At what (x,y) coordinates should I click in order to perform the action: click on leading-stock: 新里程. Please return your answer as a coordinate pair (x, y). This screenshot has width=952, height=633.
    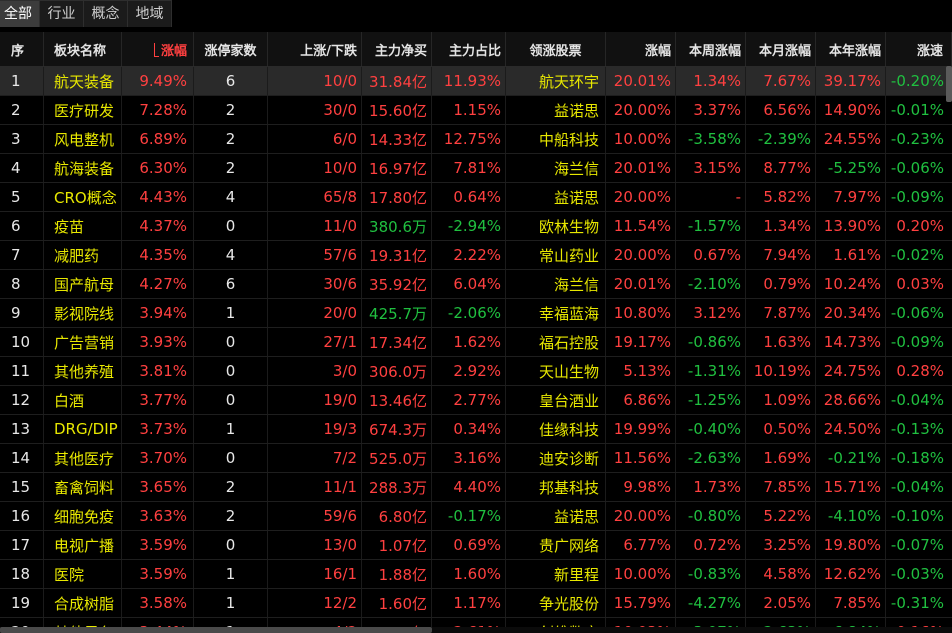
    Looking at the image, I should click on (556, 574).